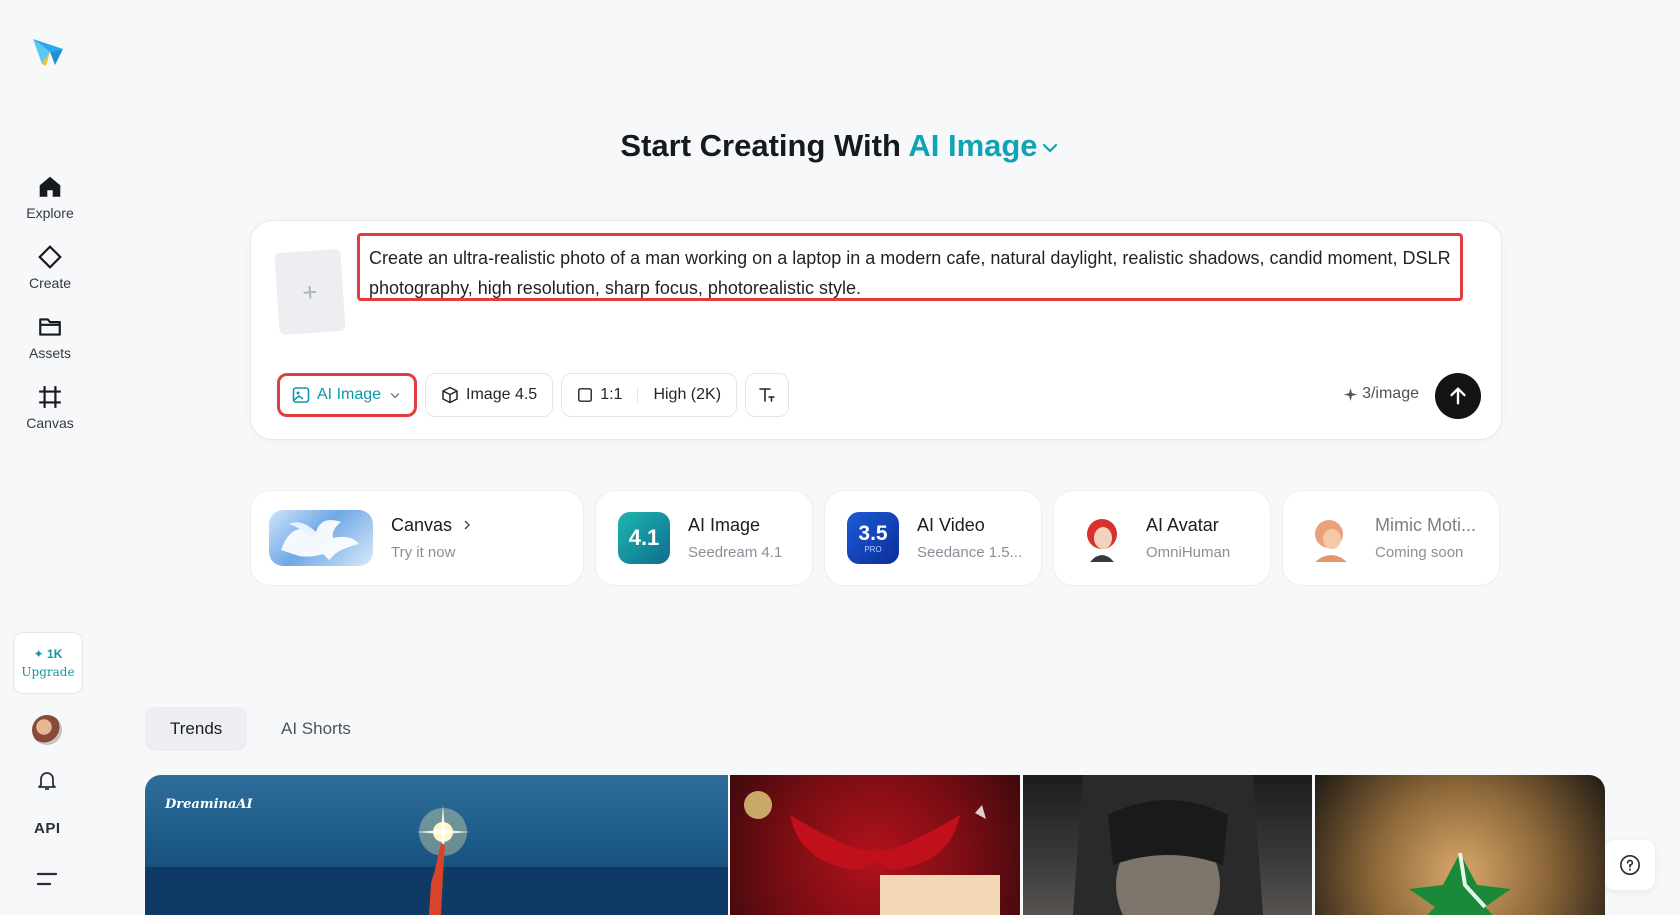 This screenshot has width=1680, height=915. I want to click on feature-text: Canvas Try it now, so click(432, 538).